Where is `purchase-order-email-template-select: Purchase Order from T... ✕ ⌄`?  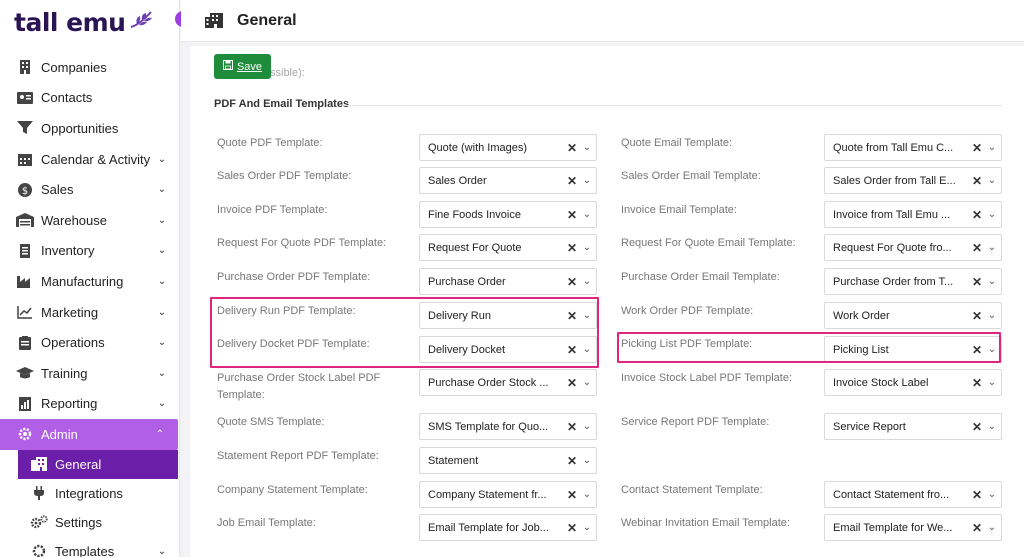 purchase-order-email-template-select: Purchase Order from T... ✕ ⌄ is located at coordinates (913, 281).